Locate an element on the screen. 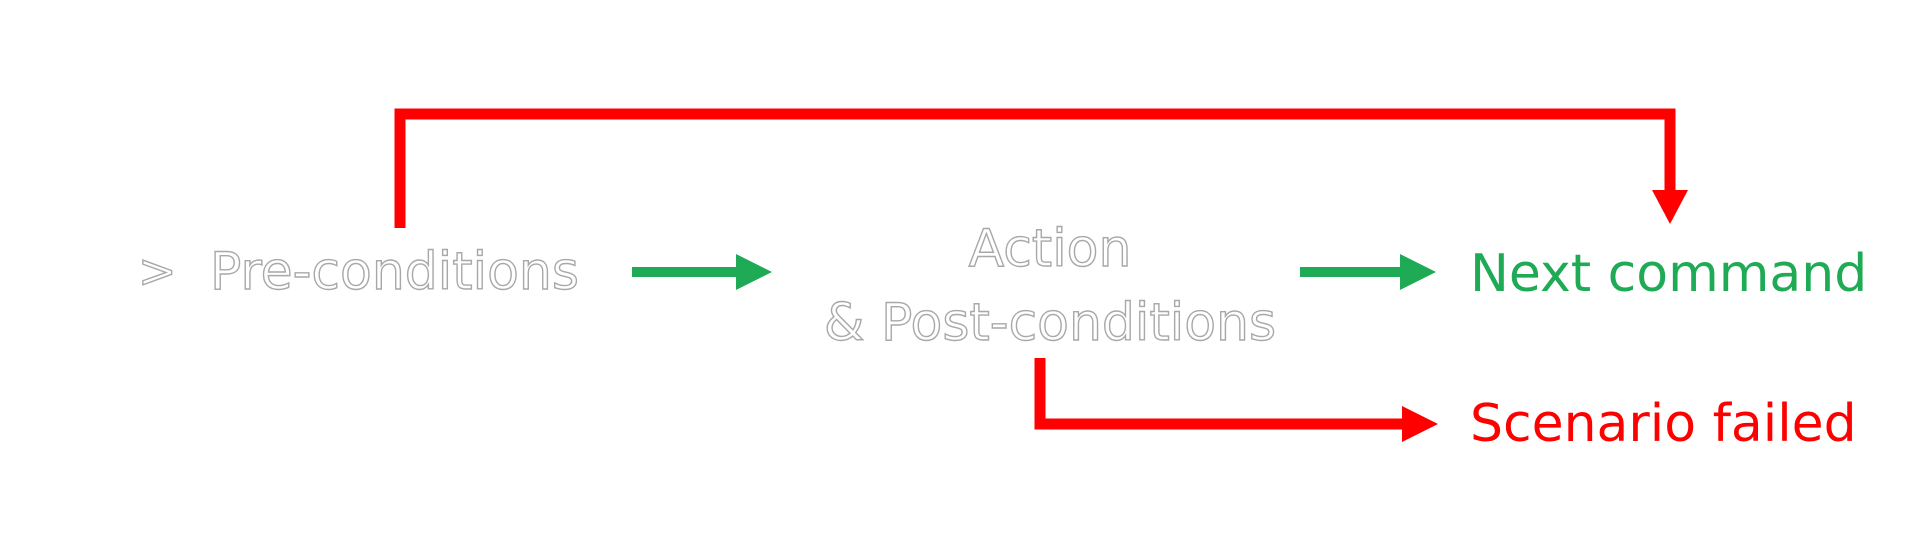 The width and height of the screenshot is (1920, 545). pre-conditions-label: Pre-conditions is located at coordinates (394, 272).